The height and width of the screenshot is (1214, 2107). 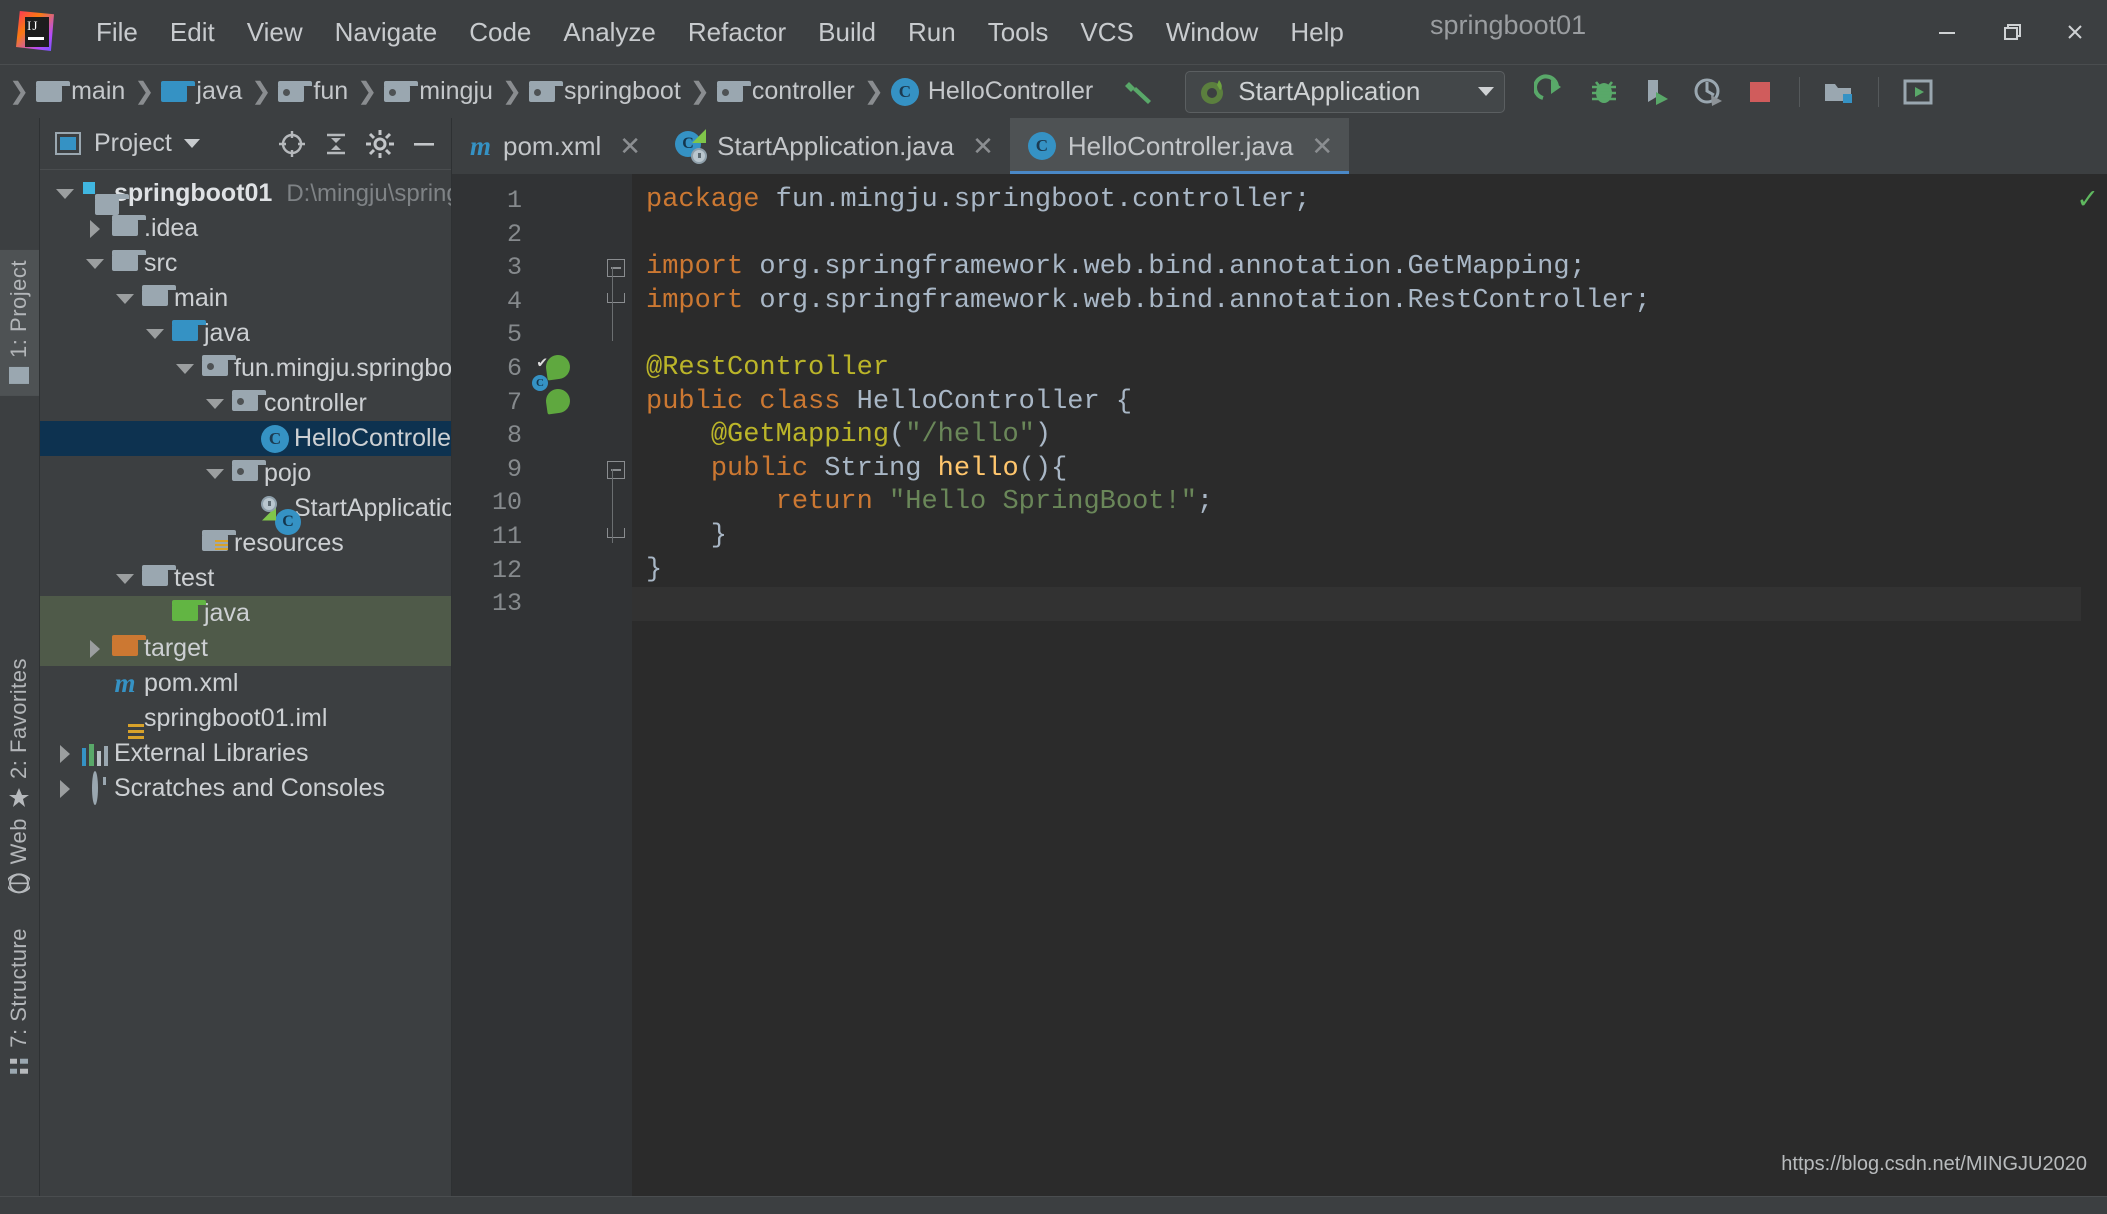 I want to click on tree-node-main: main, so click(x=245, y=298).